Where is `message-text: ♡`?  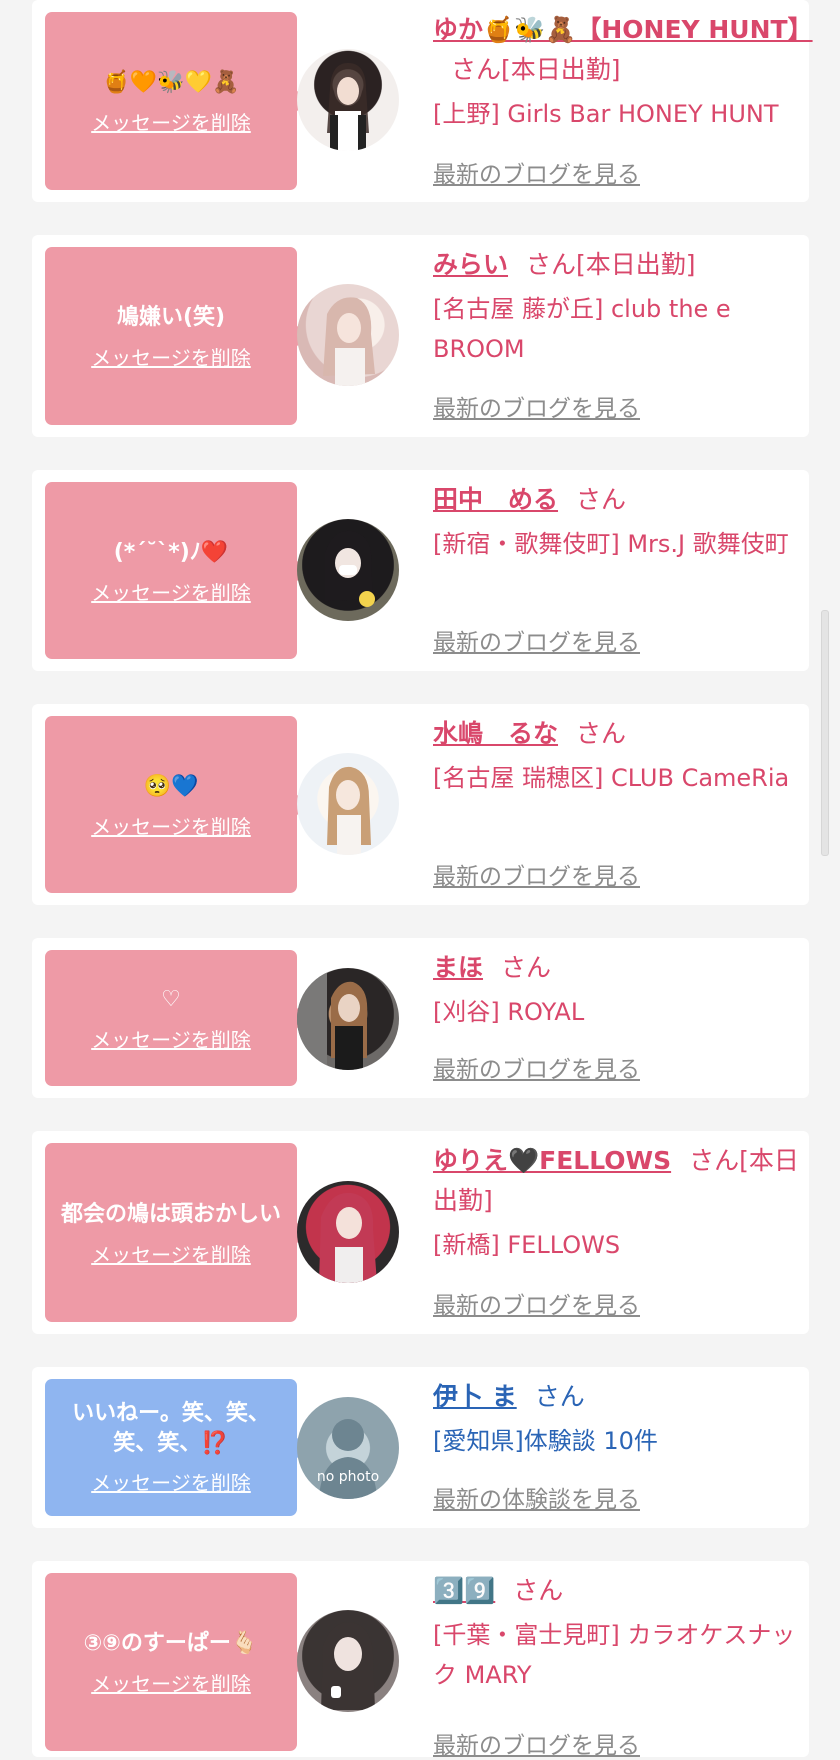
message-text: ♡ is located at coordinates (171, 999).